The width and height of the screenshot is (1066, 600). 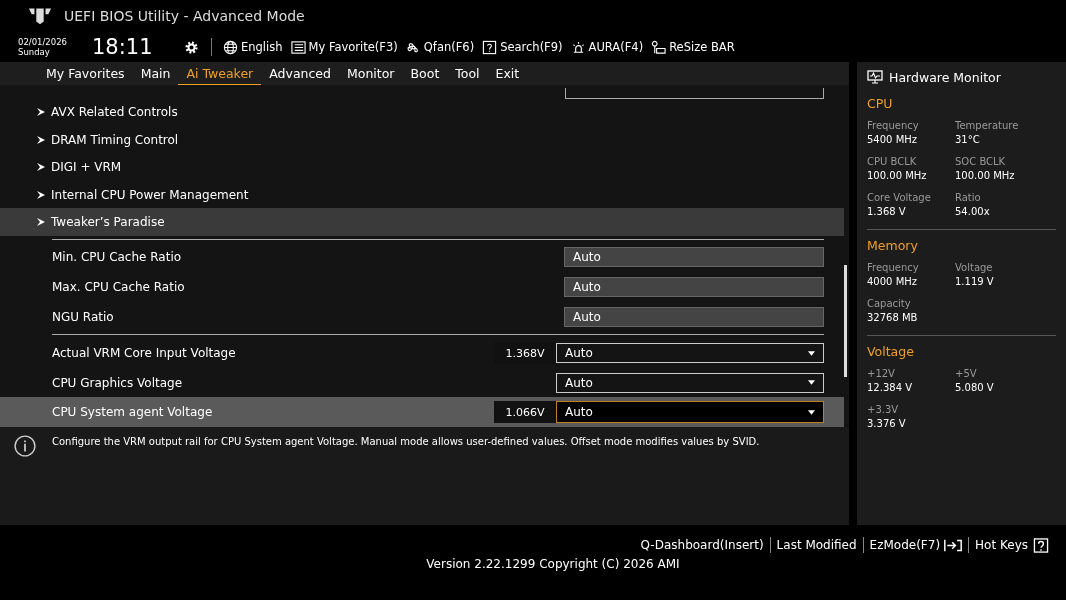 What do you see at coordinates (422, 412) in the screenshot?
I see `setting-row: CPU System agent Voltage 1.066V Auto` at bounding box center [422, 412].